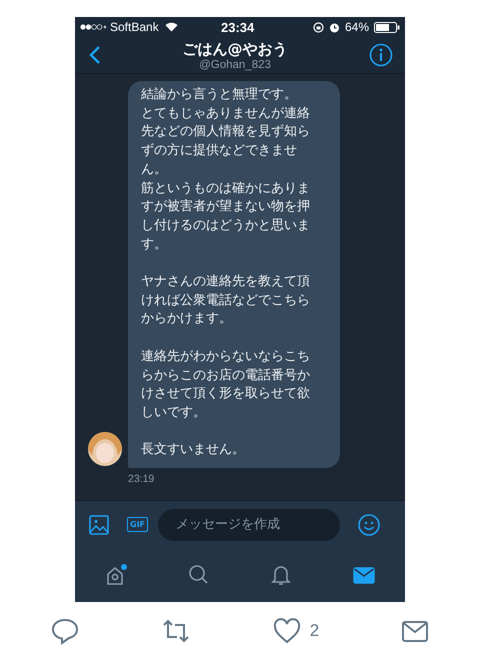  What do you see at coordinates (315, 631) in the screenshot?
I see `like-count: 2` at bounding box center [315, 631].